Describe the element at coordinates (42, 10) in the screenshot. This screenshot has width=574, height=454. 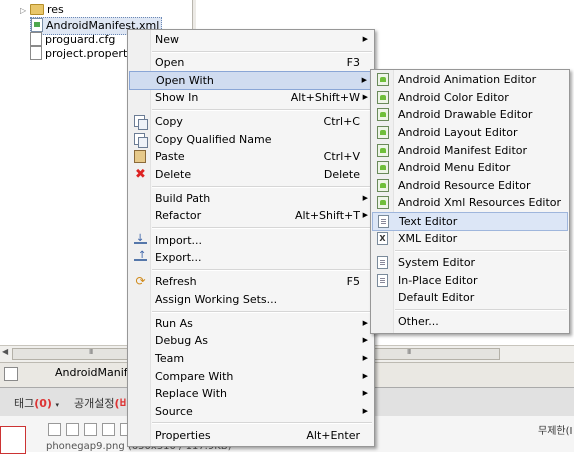
I see `tree-item-res: ▷ res` at that location.